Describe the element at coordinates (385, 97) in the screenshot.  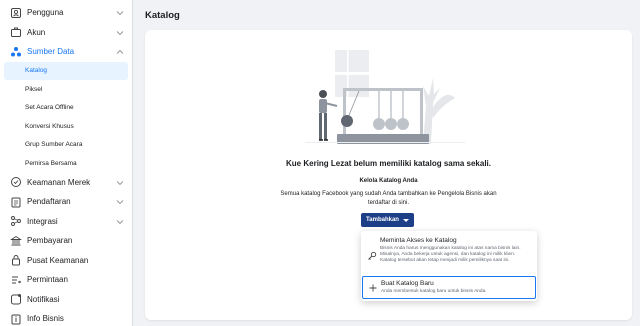
I see `newtons-cradle-illustration` at that location.